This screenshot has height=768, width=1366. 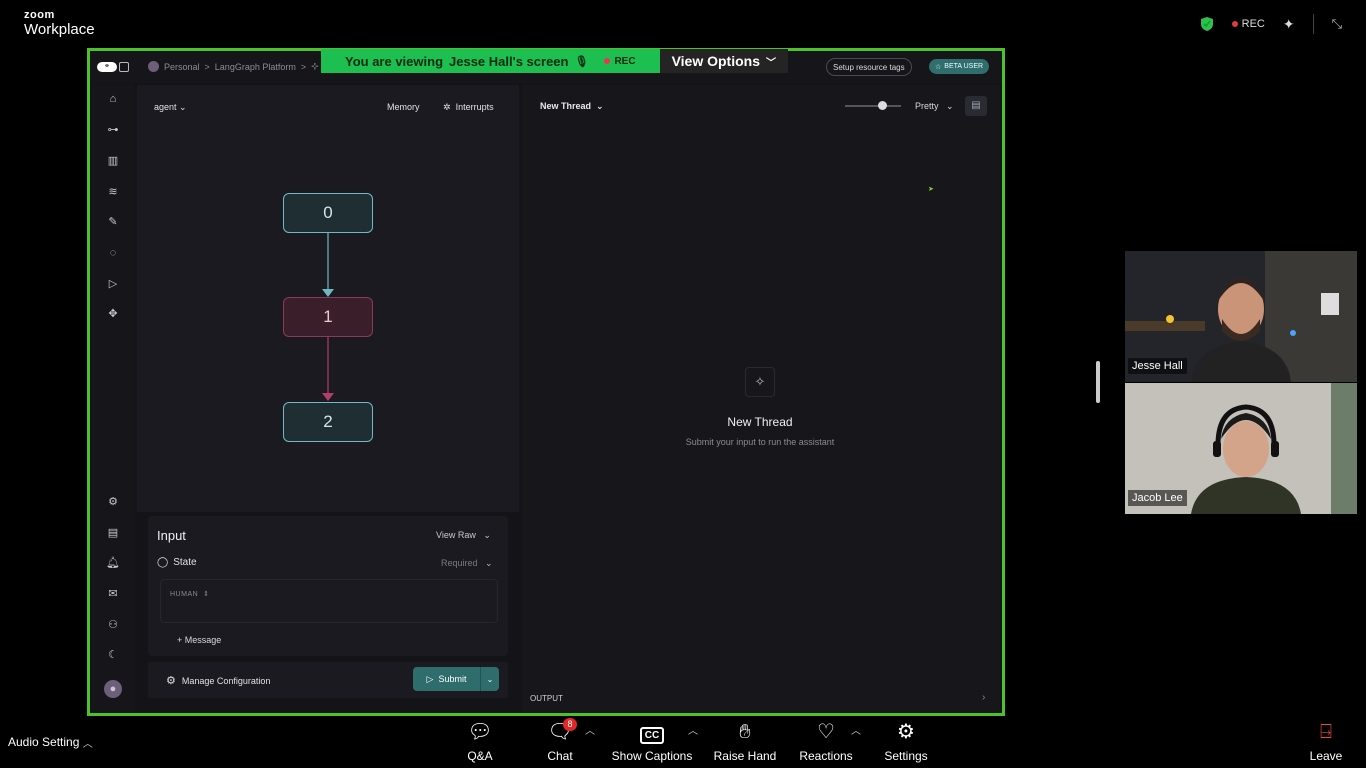 I want to click on deployments-icon: ✥, so click(x=113, y=314).